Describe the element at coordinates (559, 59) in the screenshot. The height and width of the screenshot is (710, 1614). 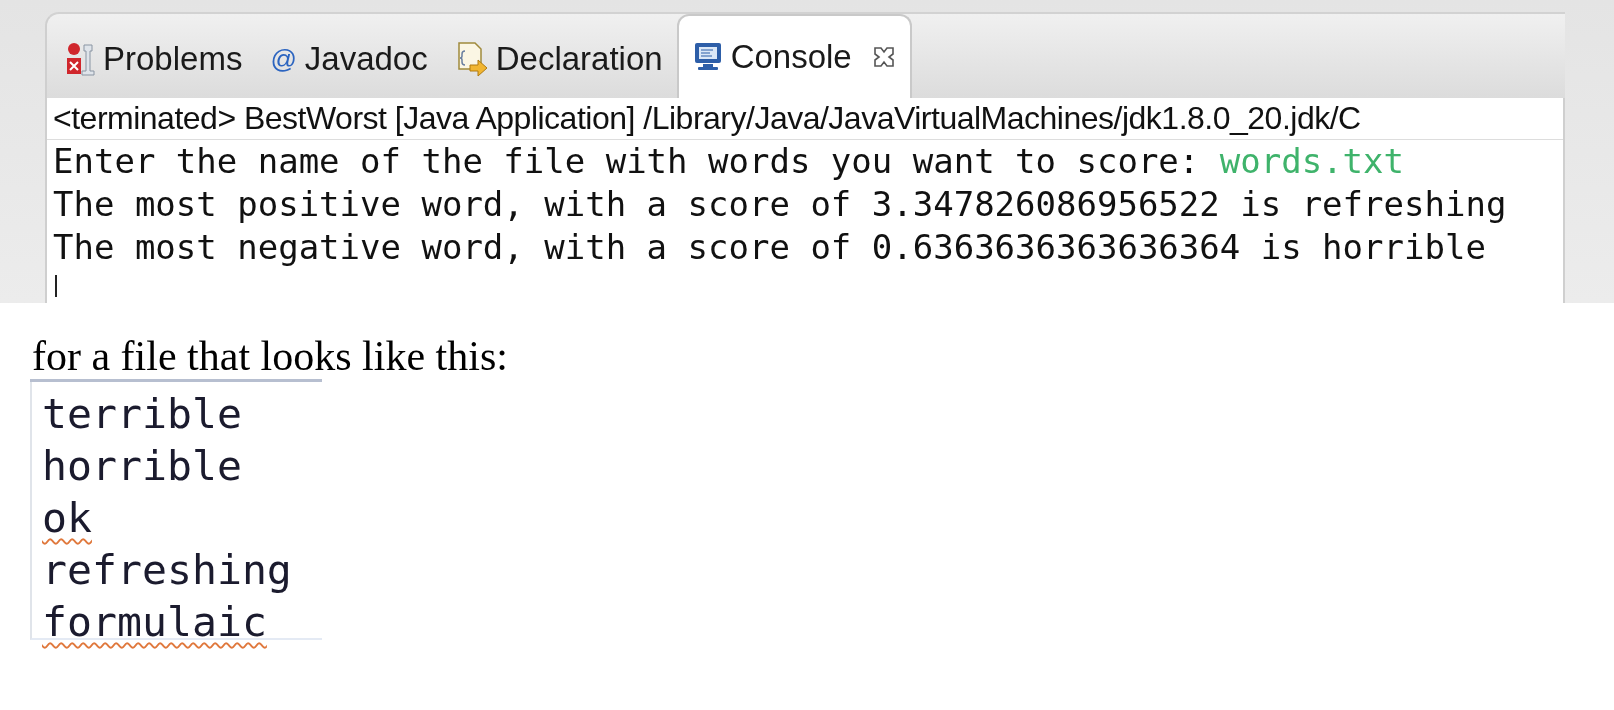
I see `view-tab: Declaration` at that location.